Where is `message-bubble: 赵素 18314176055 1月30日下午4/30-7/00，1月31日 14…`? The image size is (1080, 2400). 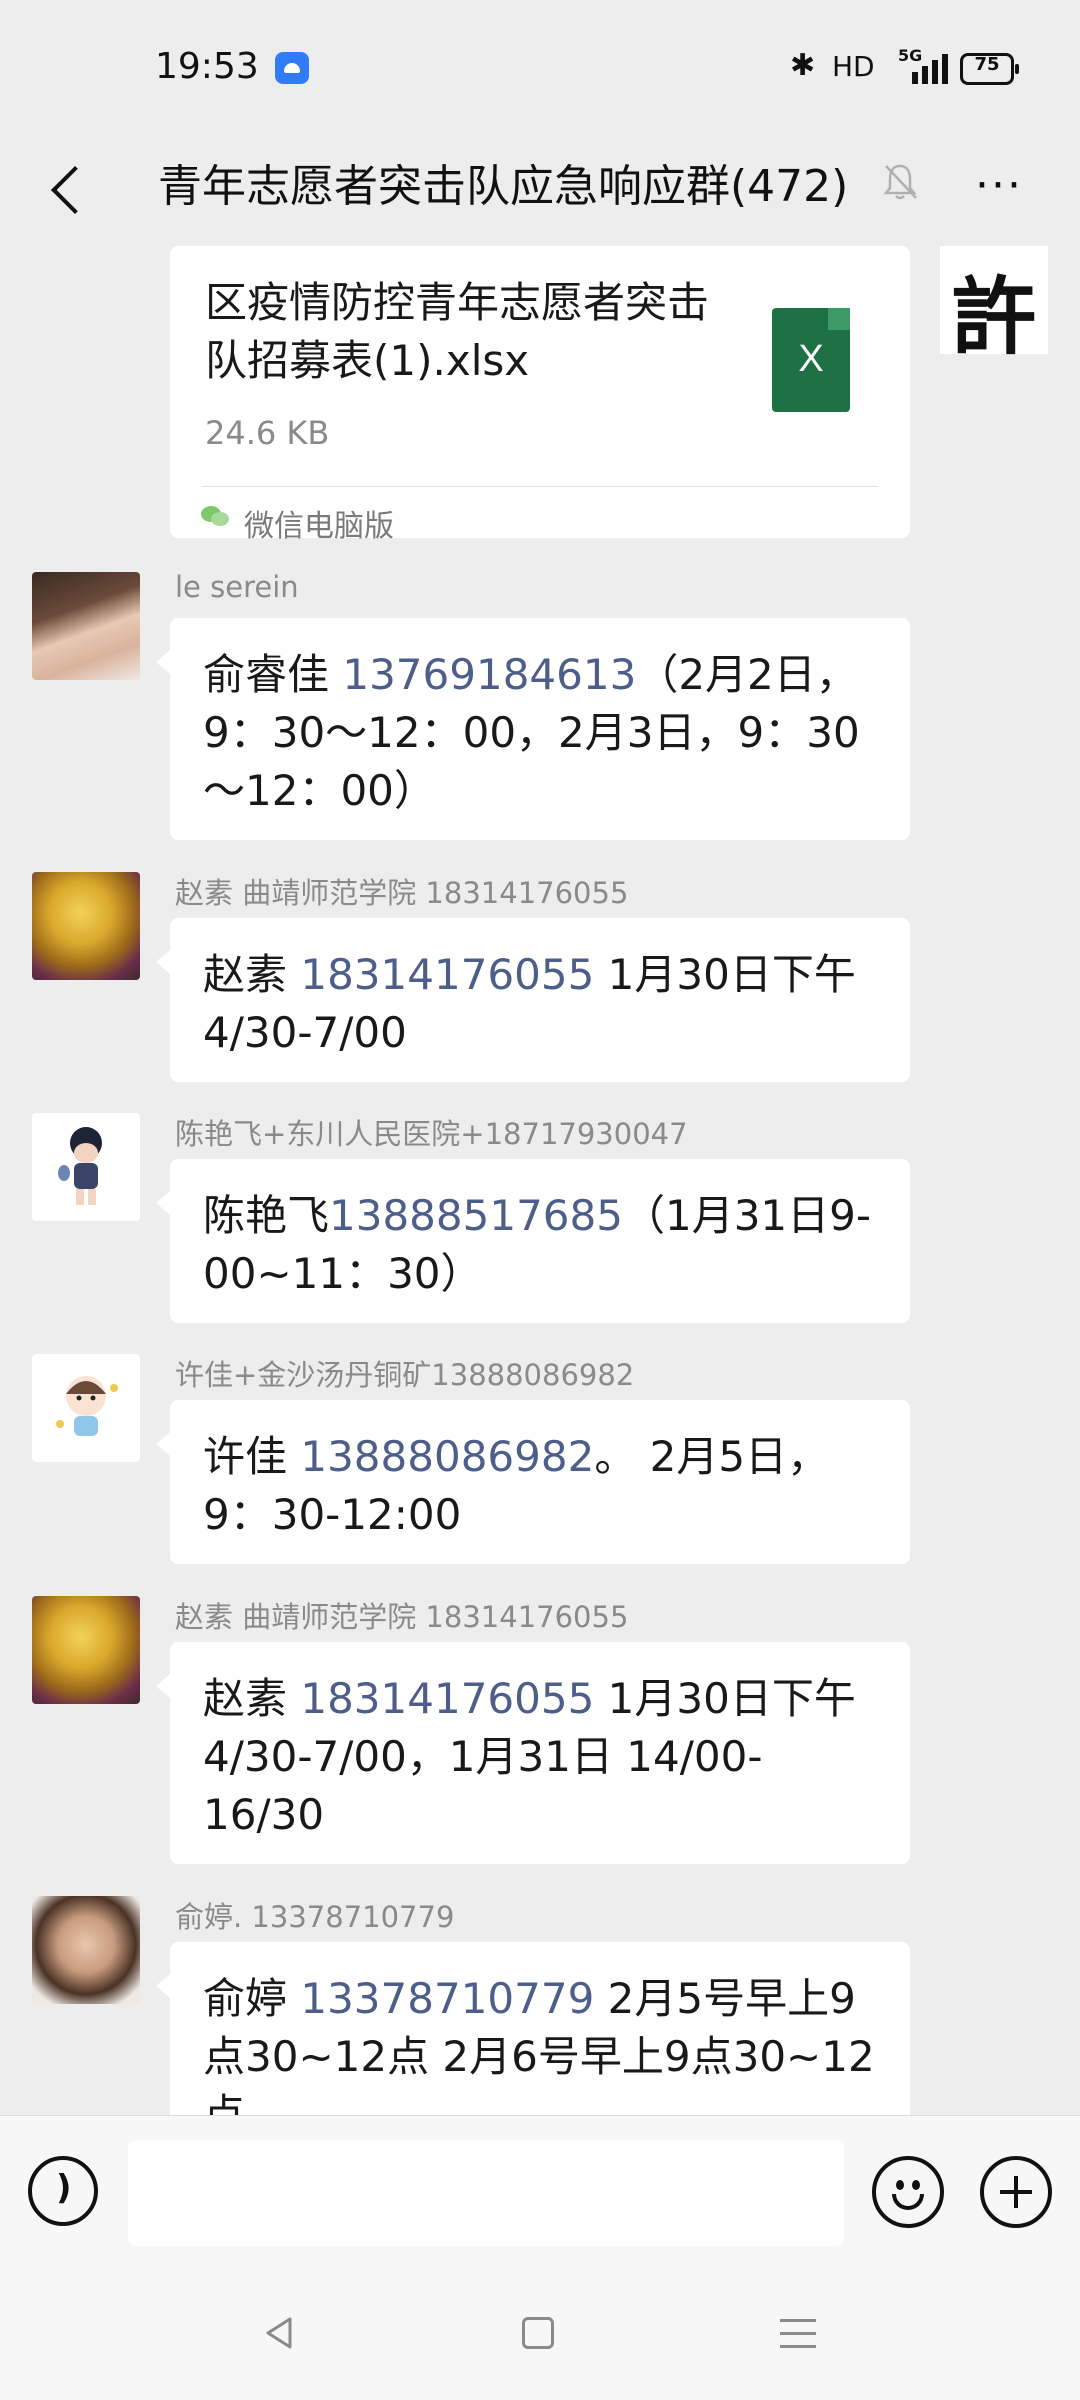 message-bubble: 赵素 18314176055 1月30日下午4/30-7/00，1月31日 14… is located at coordinates (533, 1753).